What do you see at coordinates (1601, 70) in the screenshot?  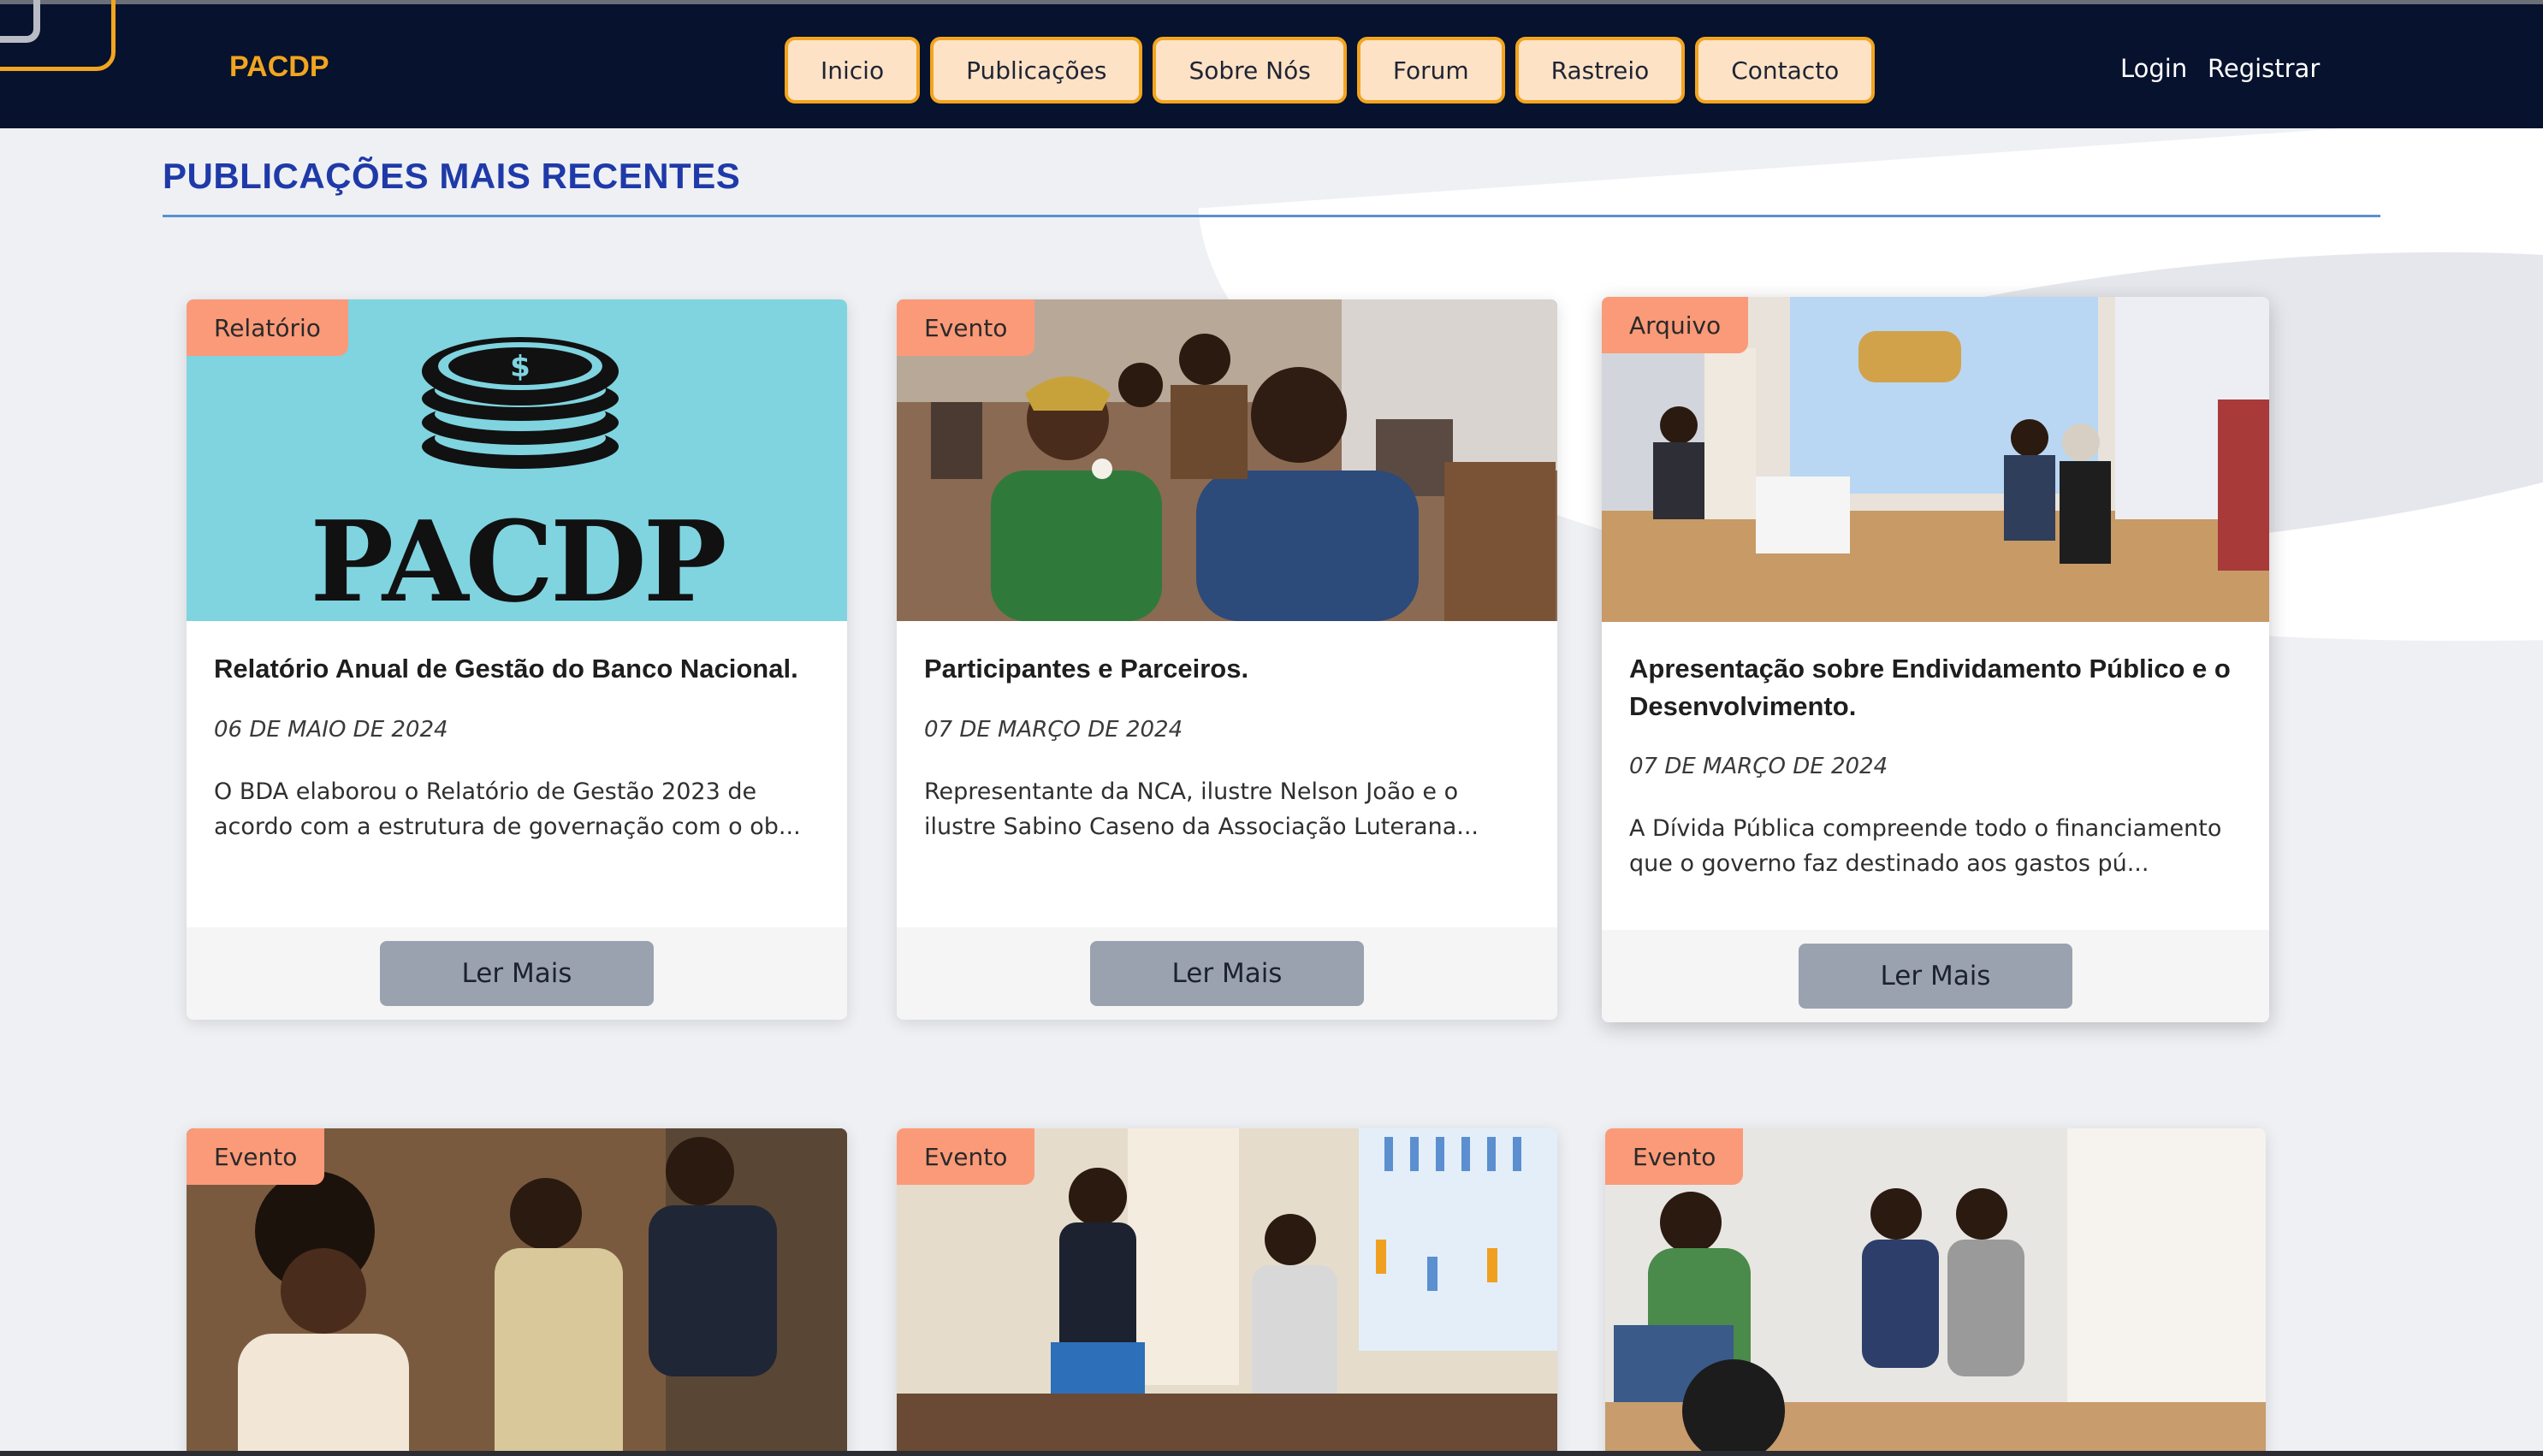 I see `nav-rastreio: Rastreio` at bounding box center [1601, 70].